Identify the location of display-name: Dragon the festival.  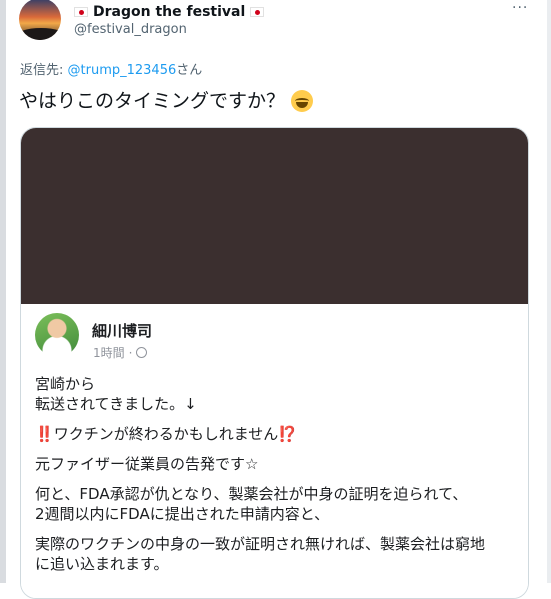
(169, 12).